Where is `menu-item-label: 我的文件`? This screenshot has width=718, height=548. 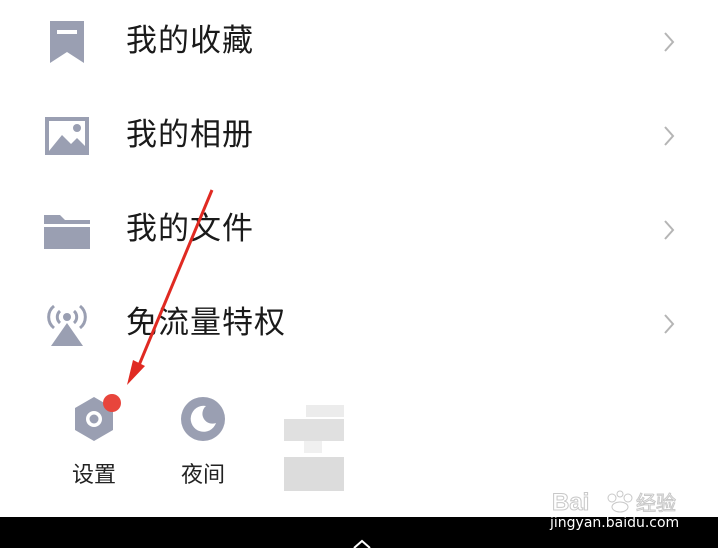 menu-item-label: 我的文件 is located at coordinates (190, 229).